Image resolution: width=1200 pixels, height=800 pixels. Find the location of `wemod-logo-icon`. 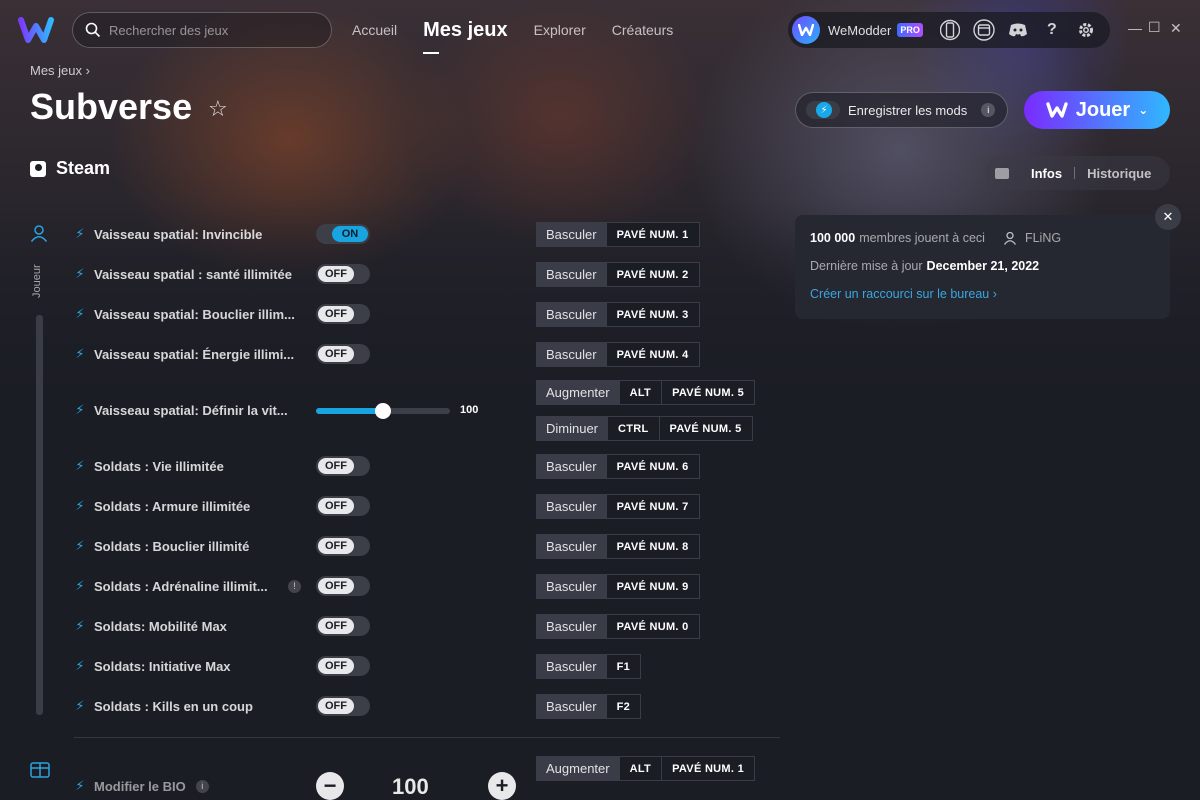

wemod-logo-icon is located at coordinates (36, 30).